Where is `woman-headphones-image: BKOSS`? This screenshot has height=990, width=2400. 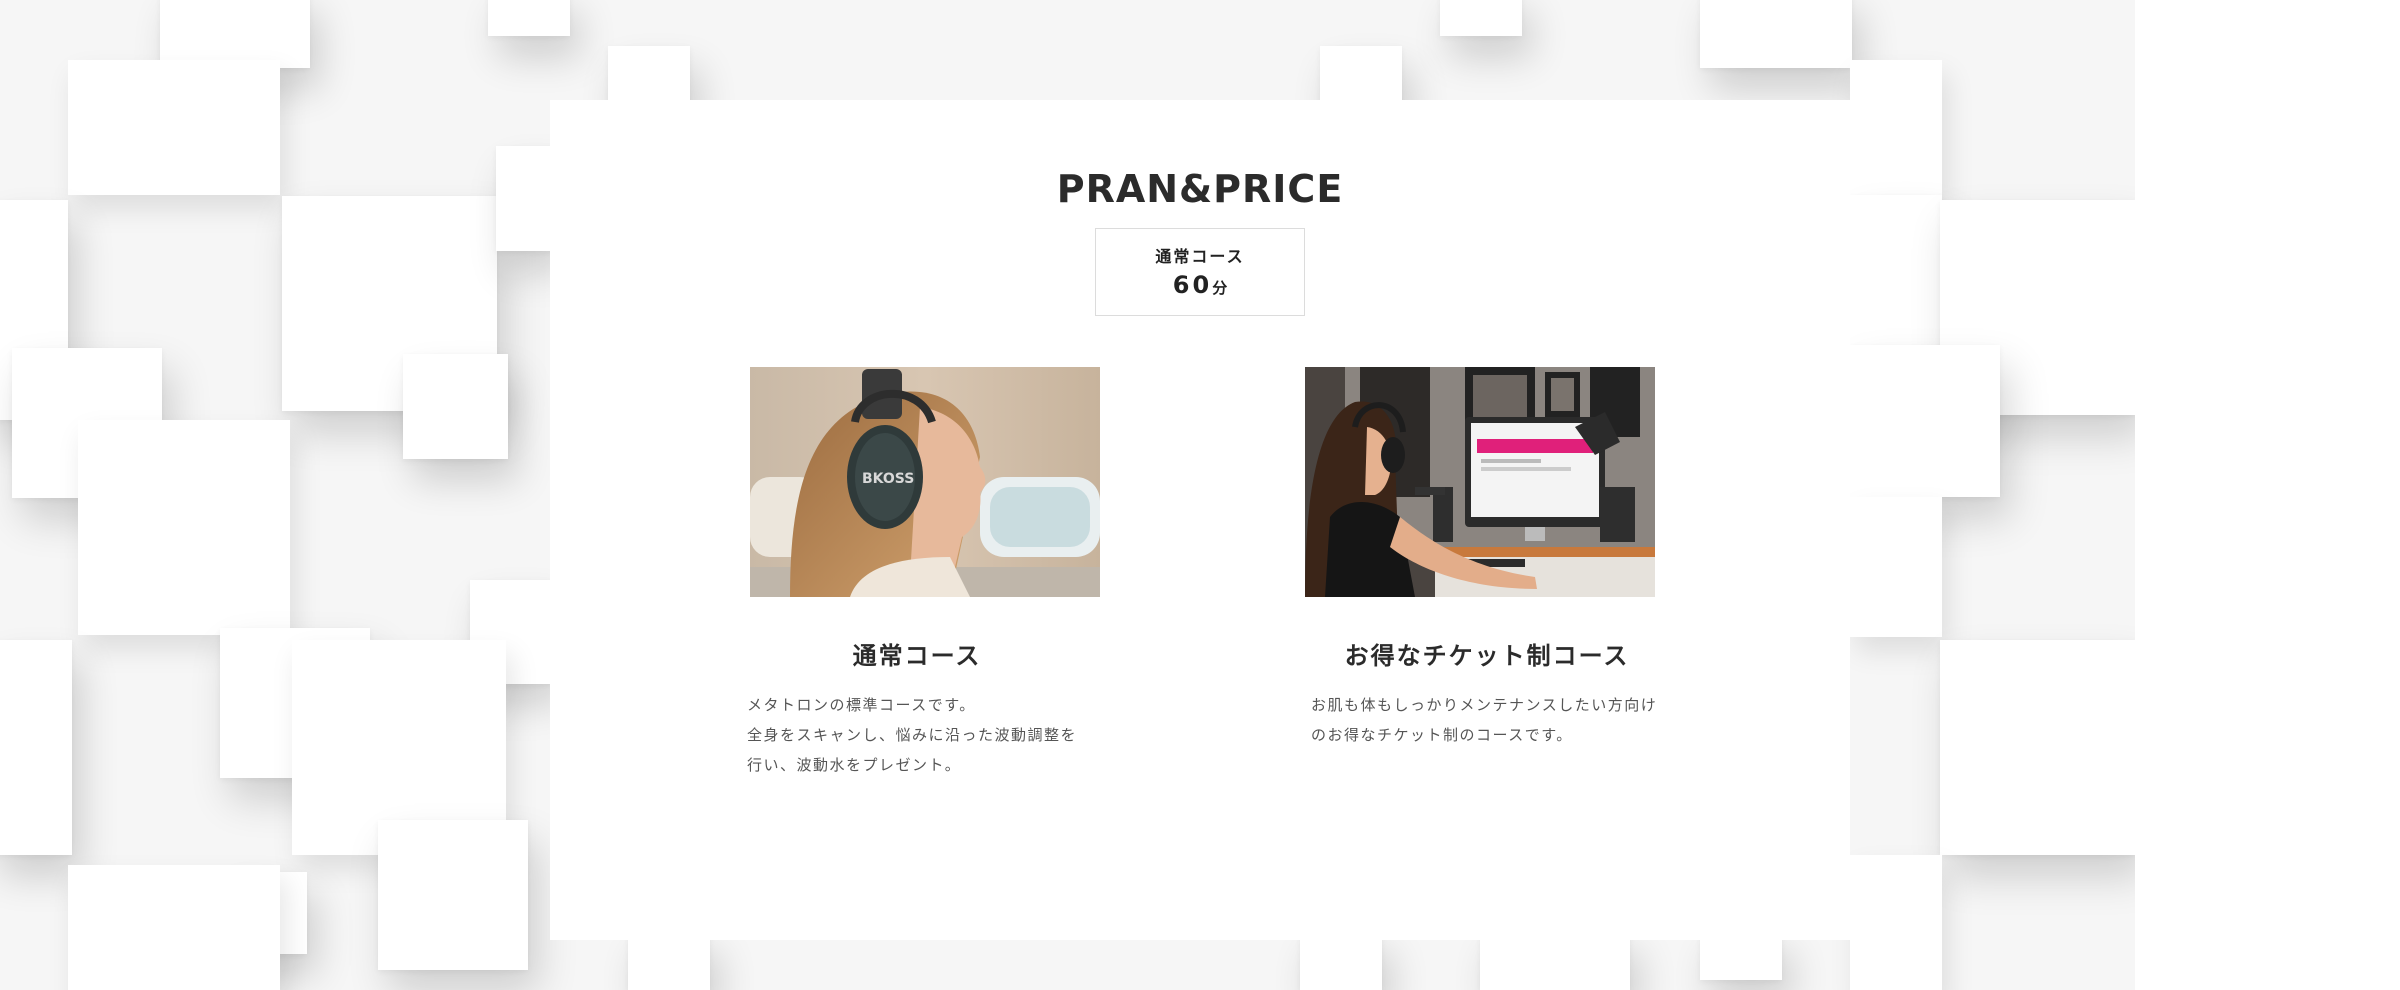 woman-headphones-image: BKOSS is located at coordinates (925, 482).